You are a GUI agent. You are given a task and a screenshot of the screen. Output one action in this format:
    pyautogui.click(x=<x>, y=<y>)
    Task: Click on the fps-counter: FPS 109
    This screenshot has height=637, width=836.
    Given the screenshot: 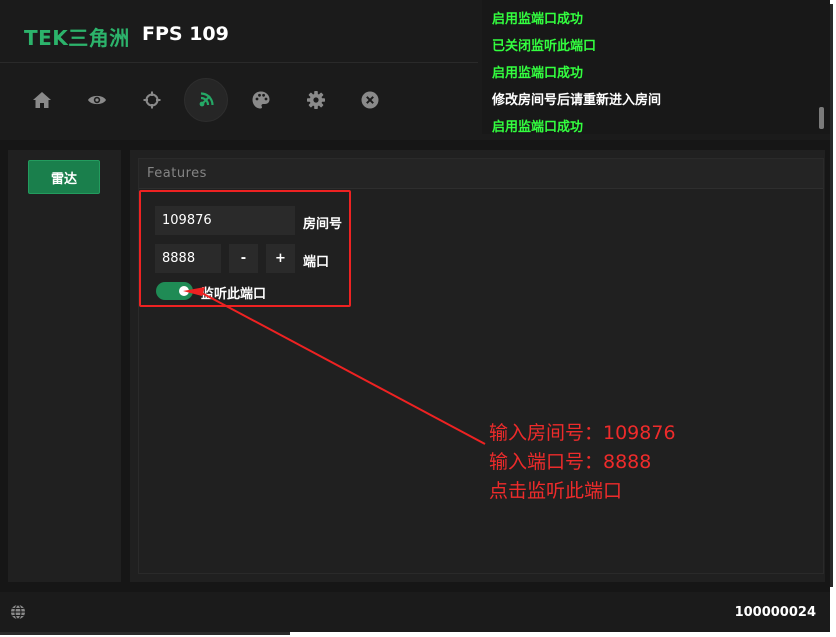 What is the action you would take?
    pyautogui.click(x=185, y=34)
    